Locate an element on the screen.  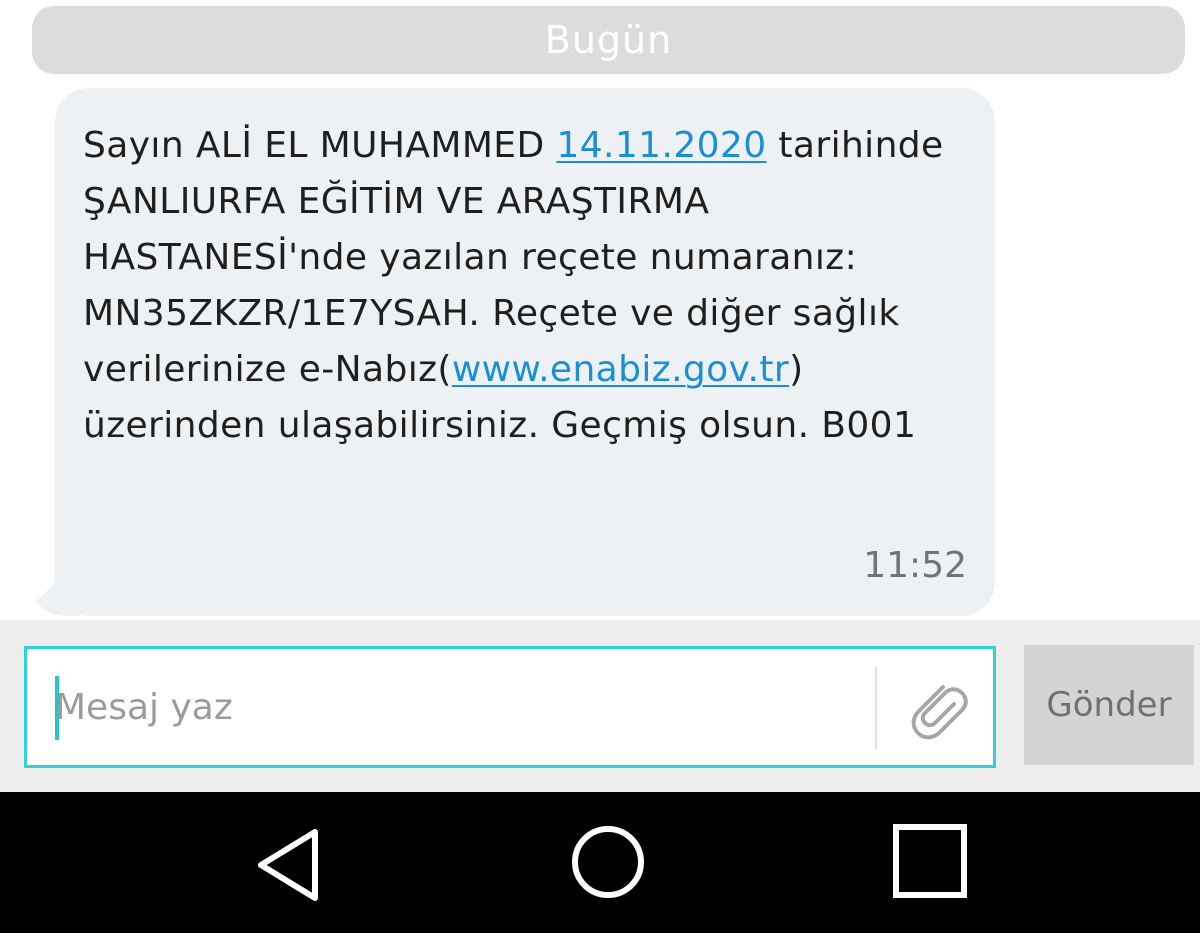
date-separator: Bugün is located at coordinates (608, 40).